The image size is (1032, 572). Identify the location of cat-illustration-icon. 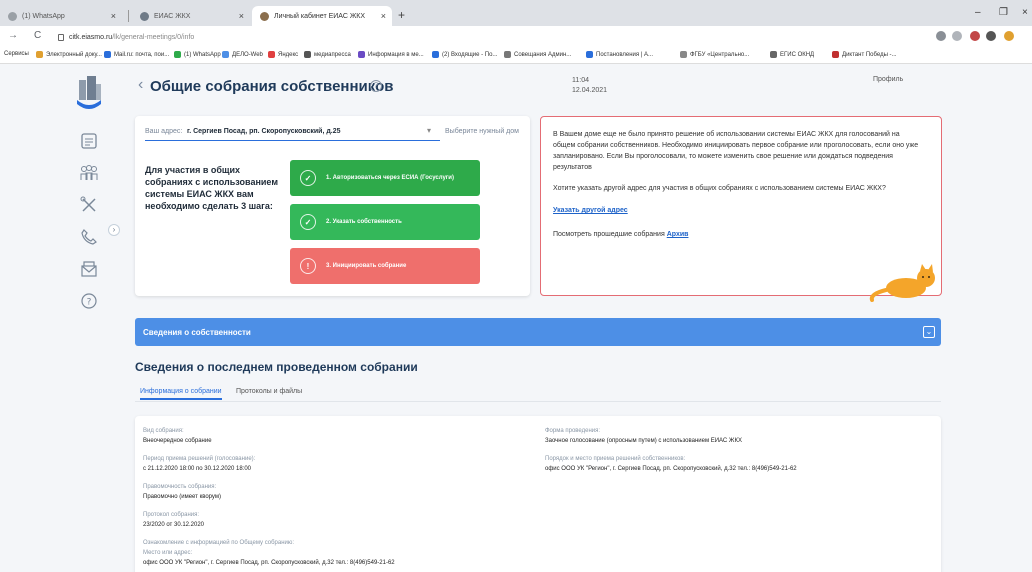
(902, 283).